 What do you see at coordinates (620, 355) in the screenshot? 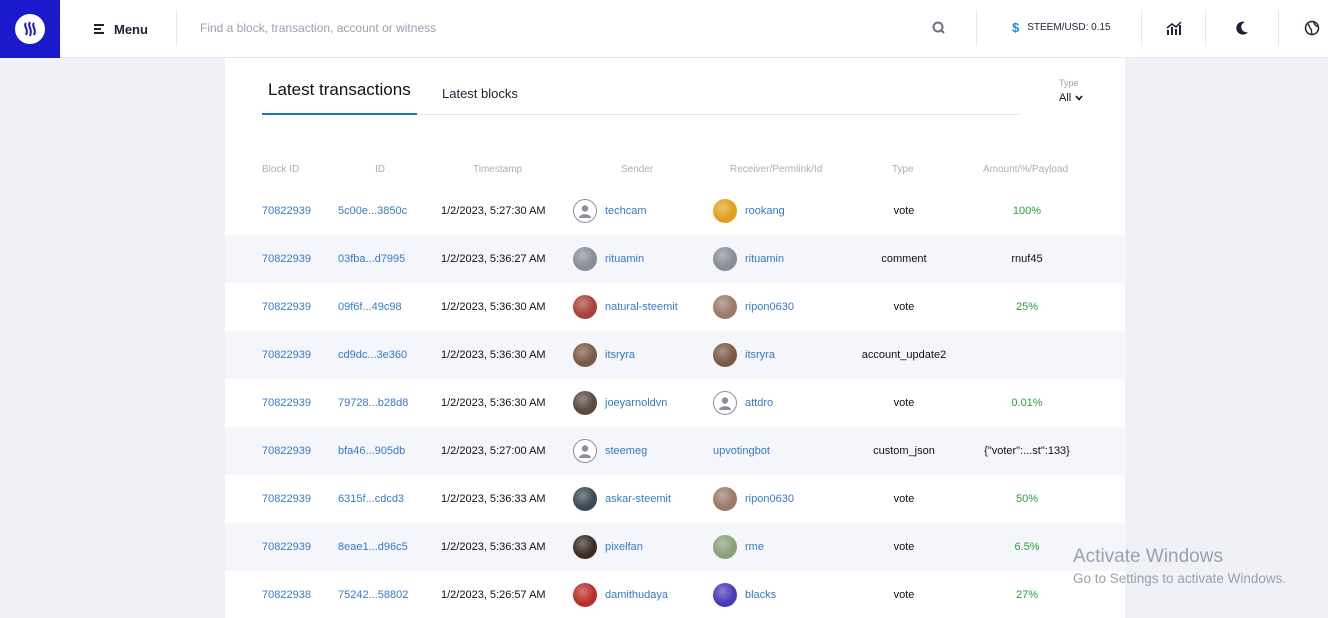
I see `sender-link: itsryra` at bounding box center [620, 355].